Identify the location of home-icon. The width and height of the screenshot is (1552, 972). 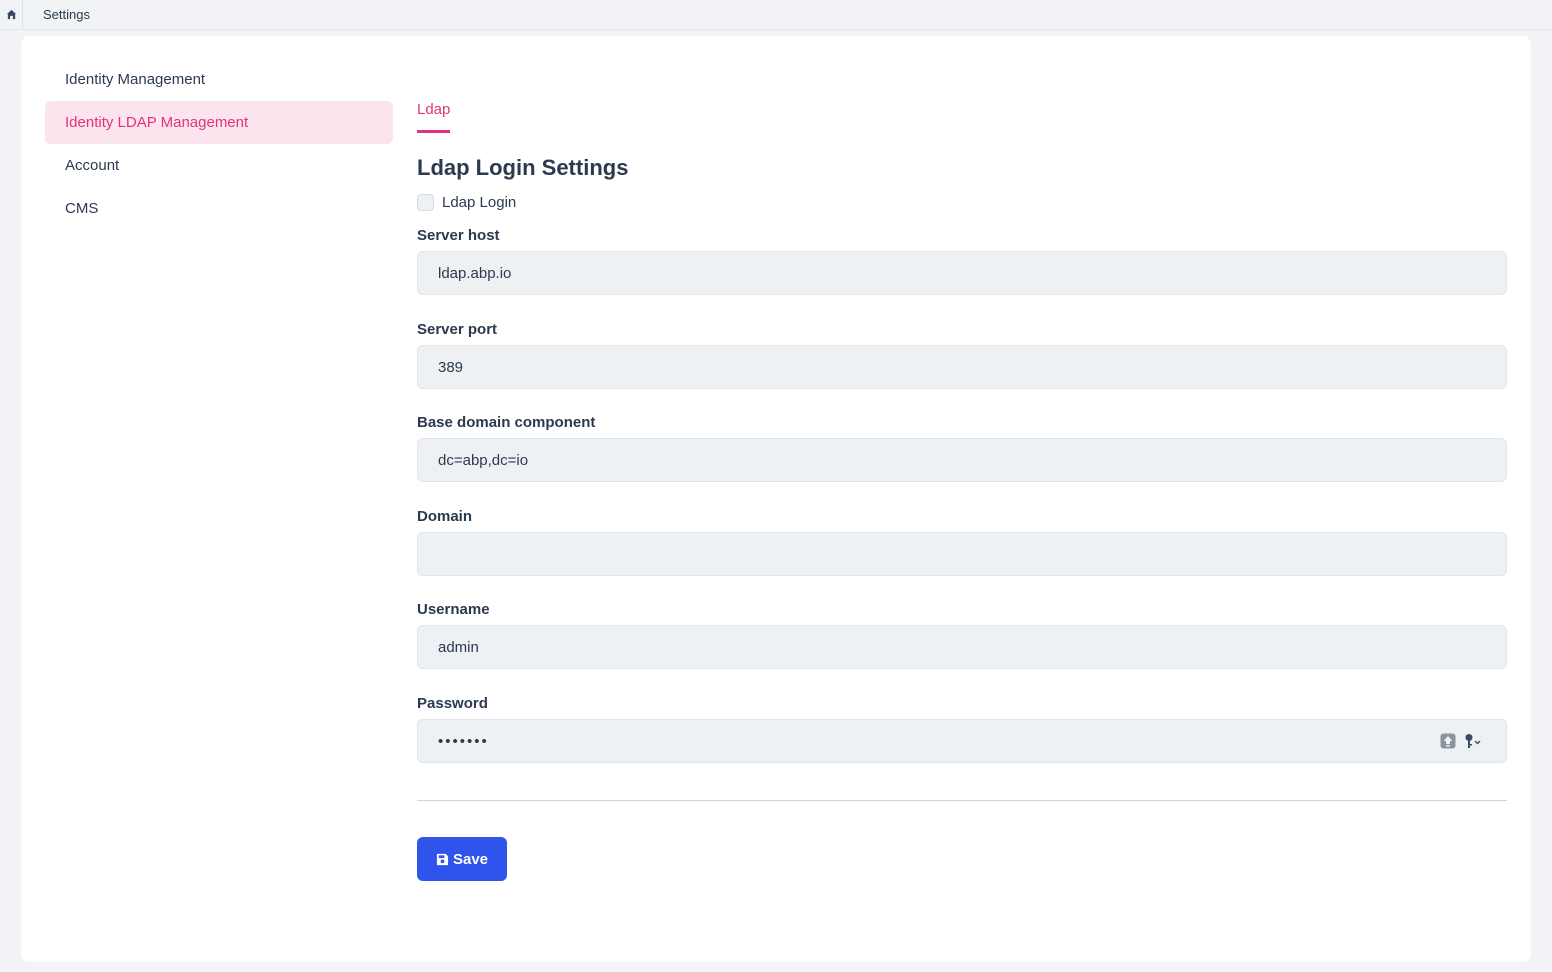
(11, 14).